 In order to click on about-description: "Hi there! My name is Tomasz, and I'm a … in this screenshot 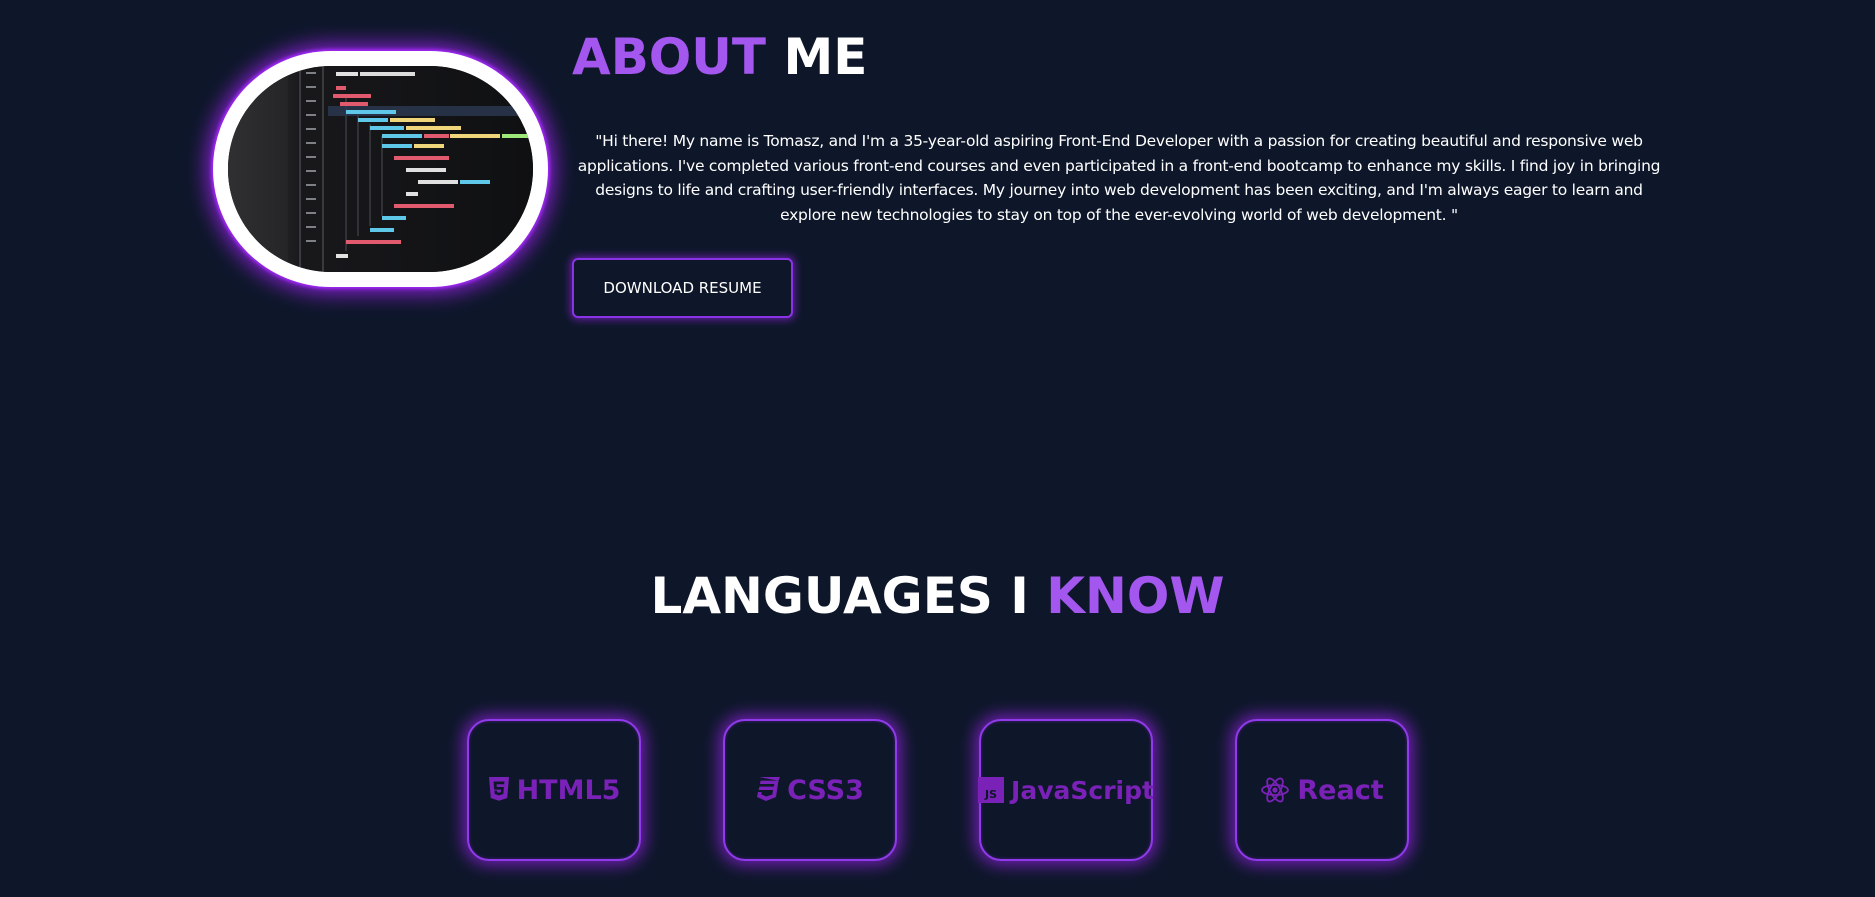, I will do `click(1119, 178)`.